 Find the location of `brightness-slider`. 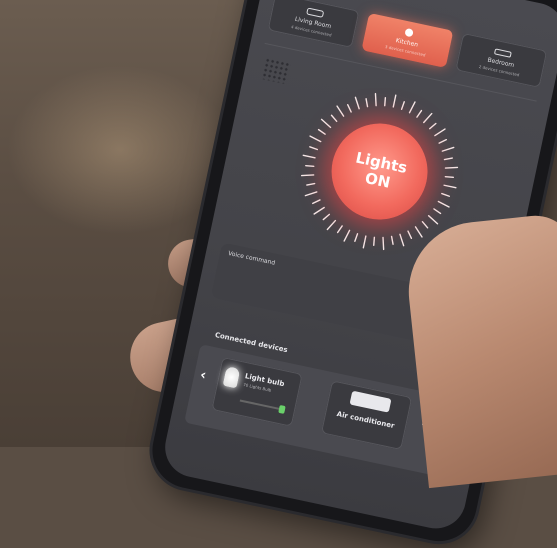

brightness-slider is located at coordinates (262, 406).